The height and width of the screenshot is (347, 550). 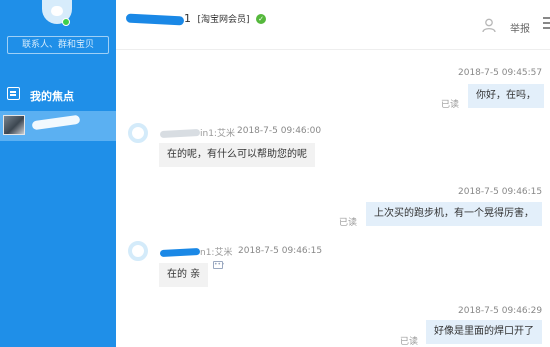 I want to click on message-sender: n1:艾米, so click(x=196, y=251).